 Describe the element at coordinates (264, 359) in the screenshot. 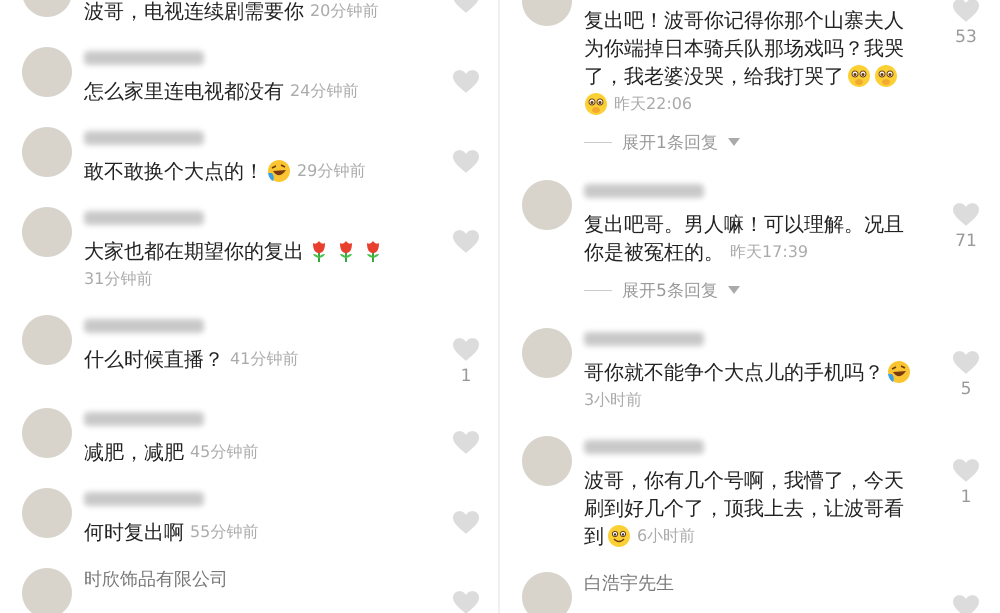

I see `timestamp: 41分钟前` at that location.